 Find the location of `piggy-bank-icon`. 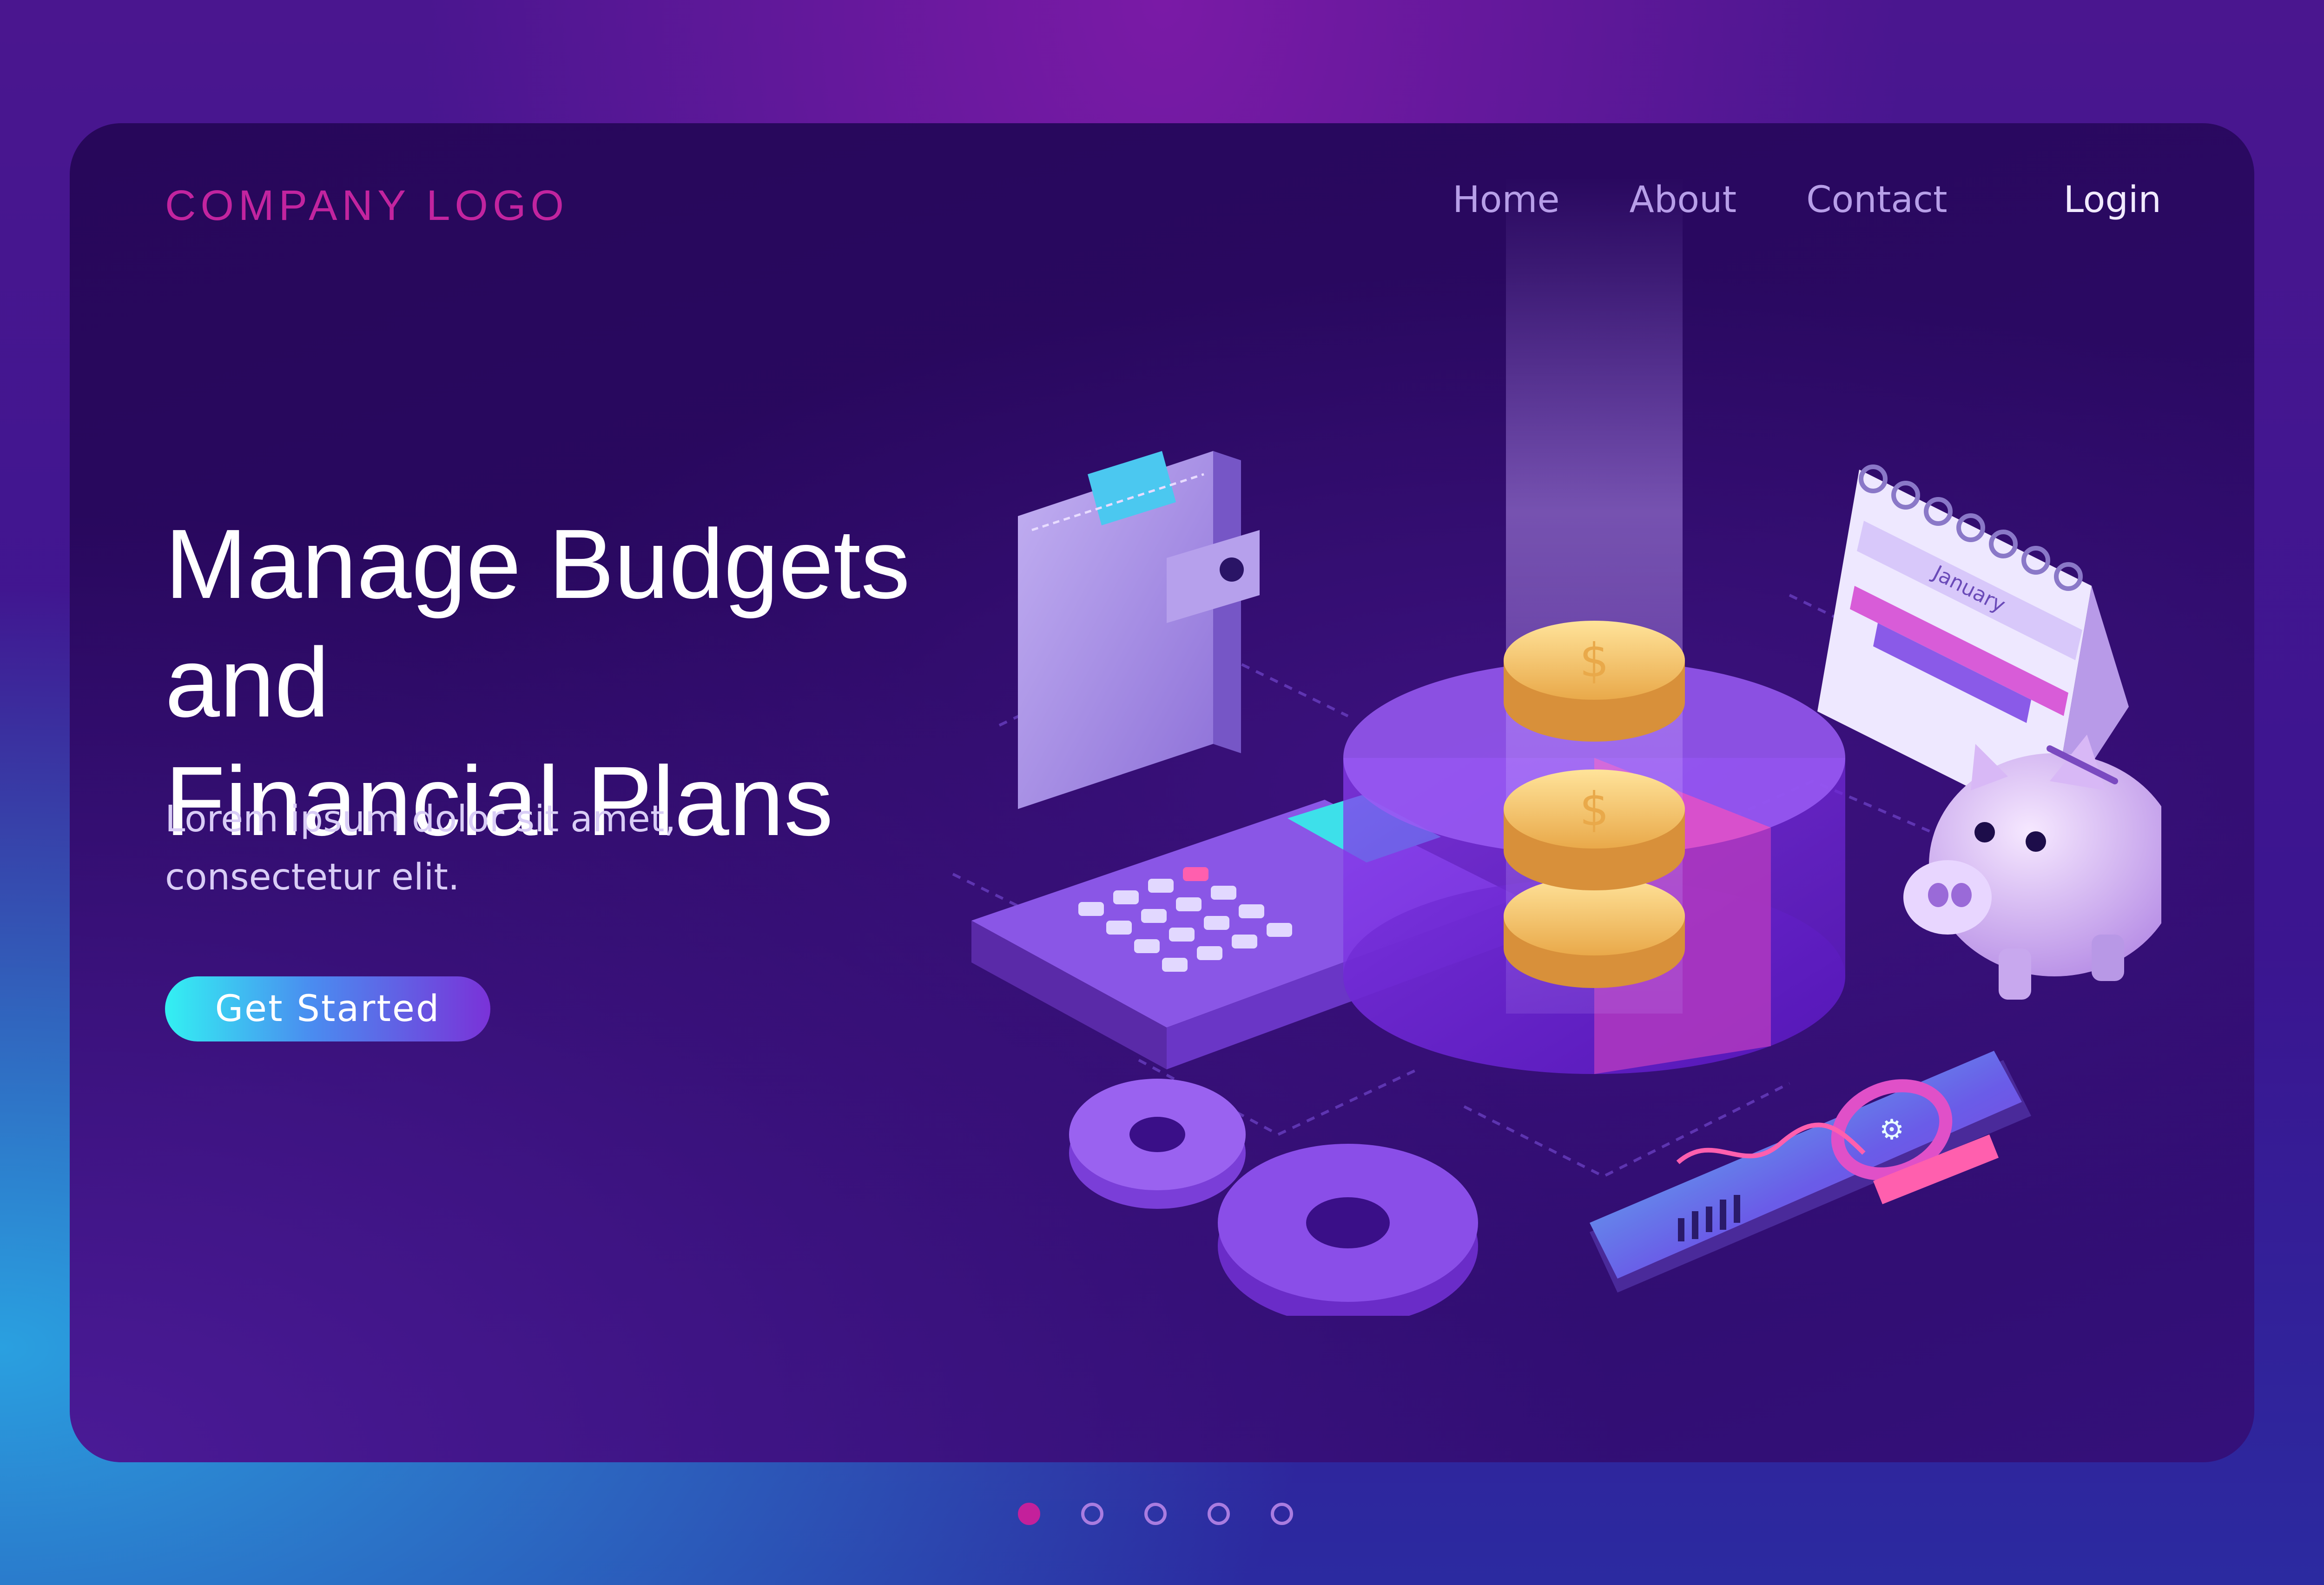

piggy-bank-icon is located at coordinates (2032, 868).